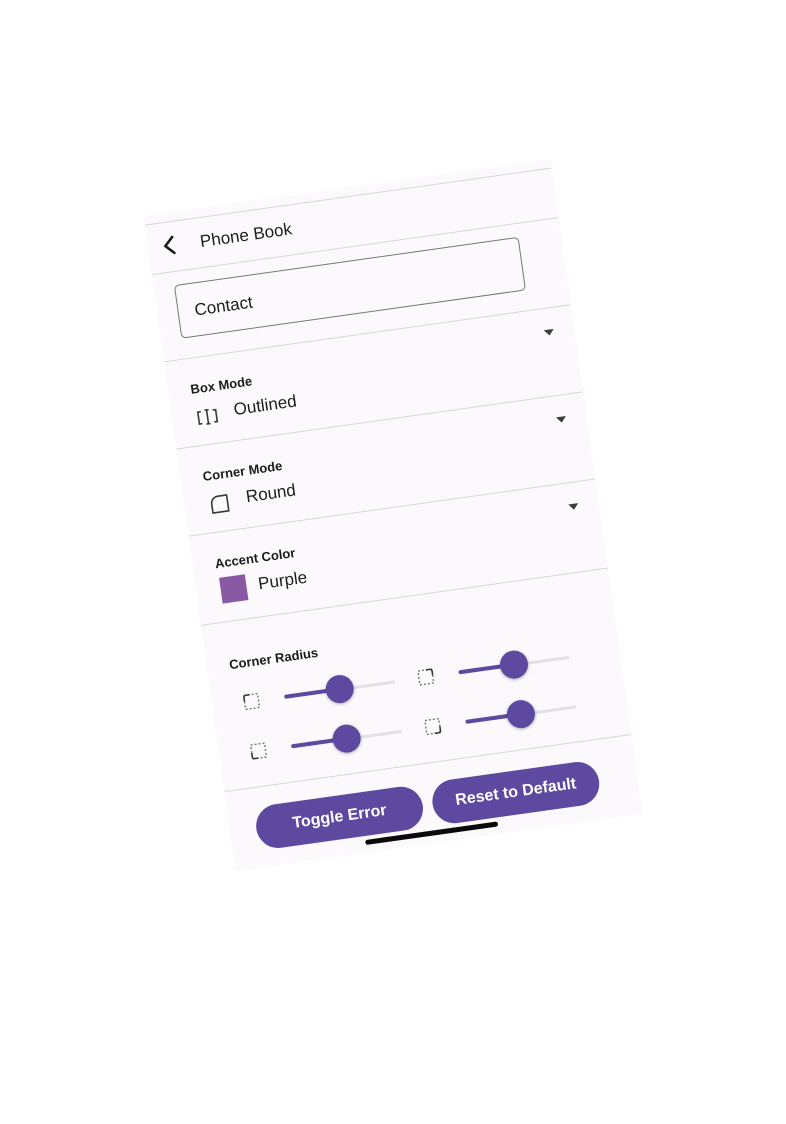 This screenshot has height=1124, width=786. Describe the element at coordinates (242, 471) in the screenshot. I see `corner-mode-label: Corner Mode` at that location.